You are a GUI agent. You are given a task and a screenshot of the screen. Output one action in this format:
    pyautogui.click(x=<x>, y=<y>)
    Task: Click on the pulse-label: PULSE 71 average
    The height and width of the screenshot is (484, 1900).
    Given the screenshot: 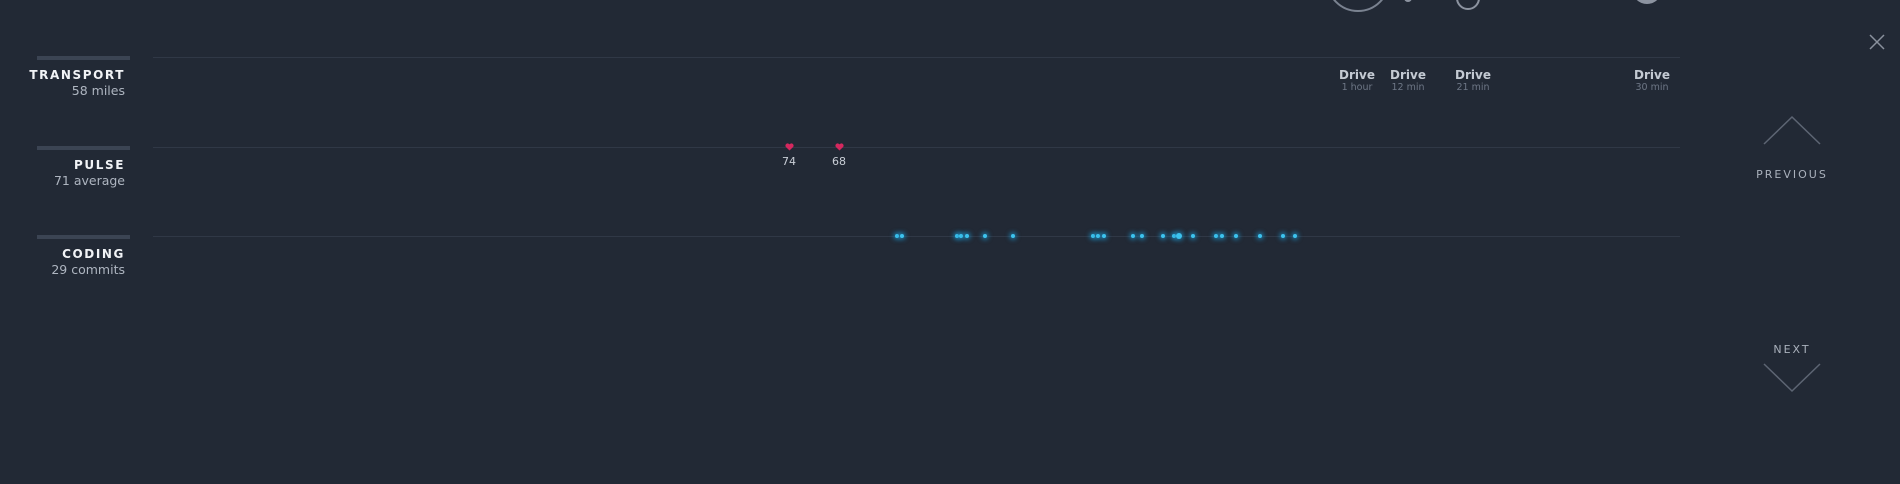 What is the action you would take?
    pyautogui.click(x=72, y=173)
    